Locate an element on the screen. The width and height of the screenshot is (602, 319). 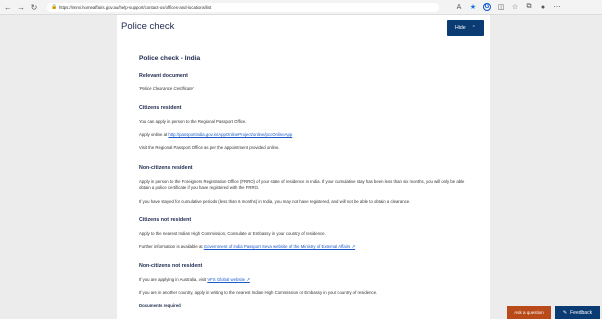
non-citizens-not-resident-heading: Non-citizens not resident is located at coordinates (171, 266).